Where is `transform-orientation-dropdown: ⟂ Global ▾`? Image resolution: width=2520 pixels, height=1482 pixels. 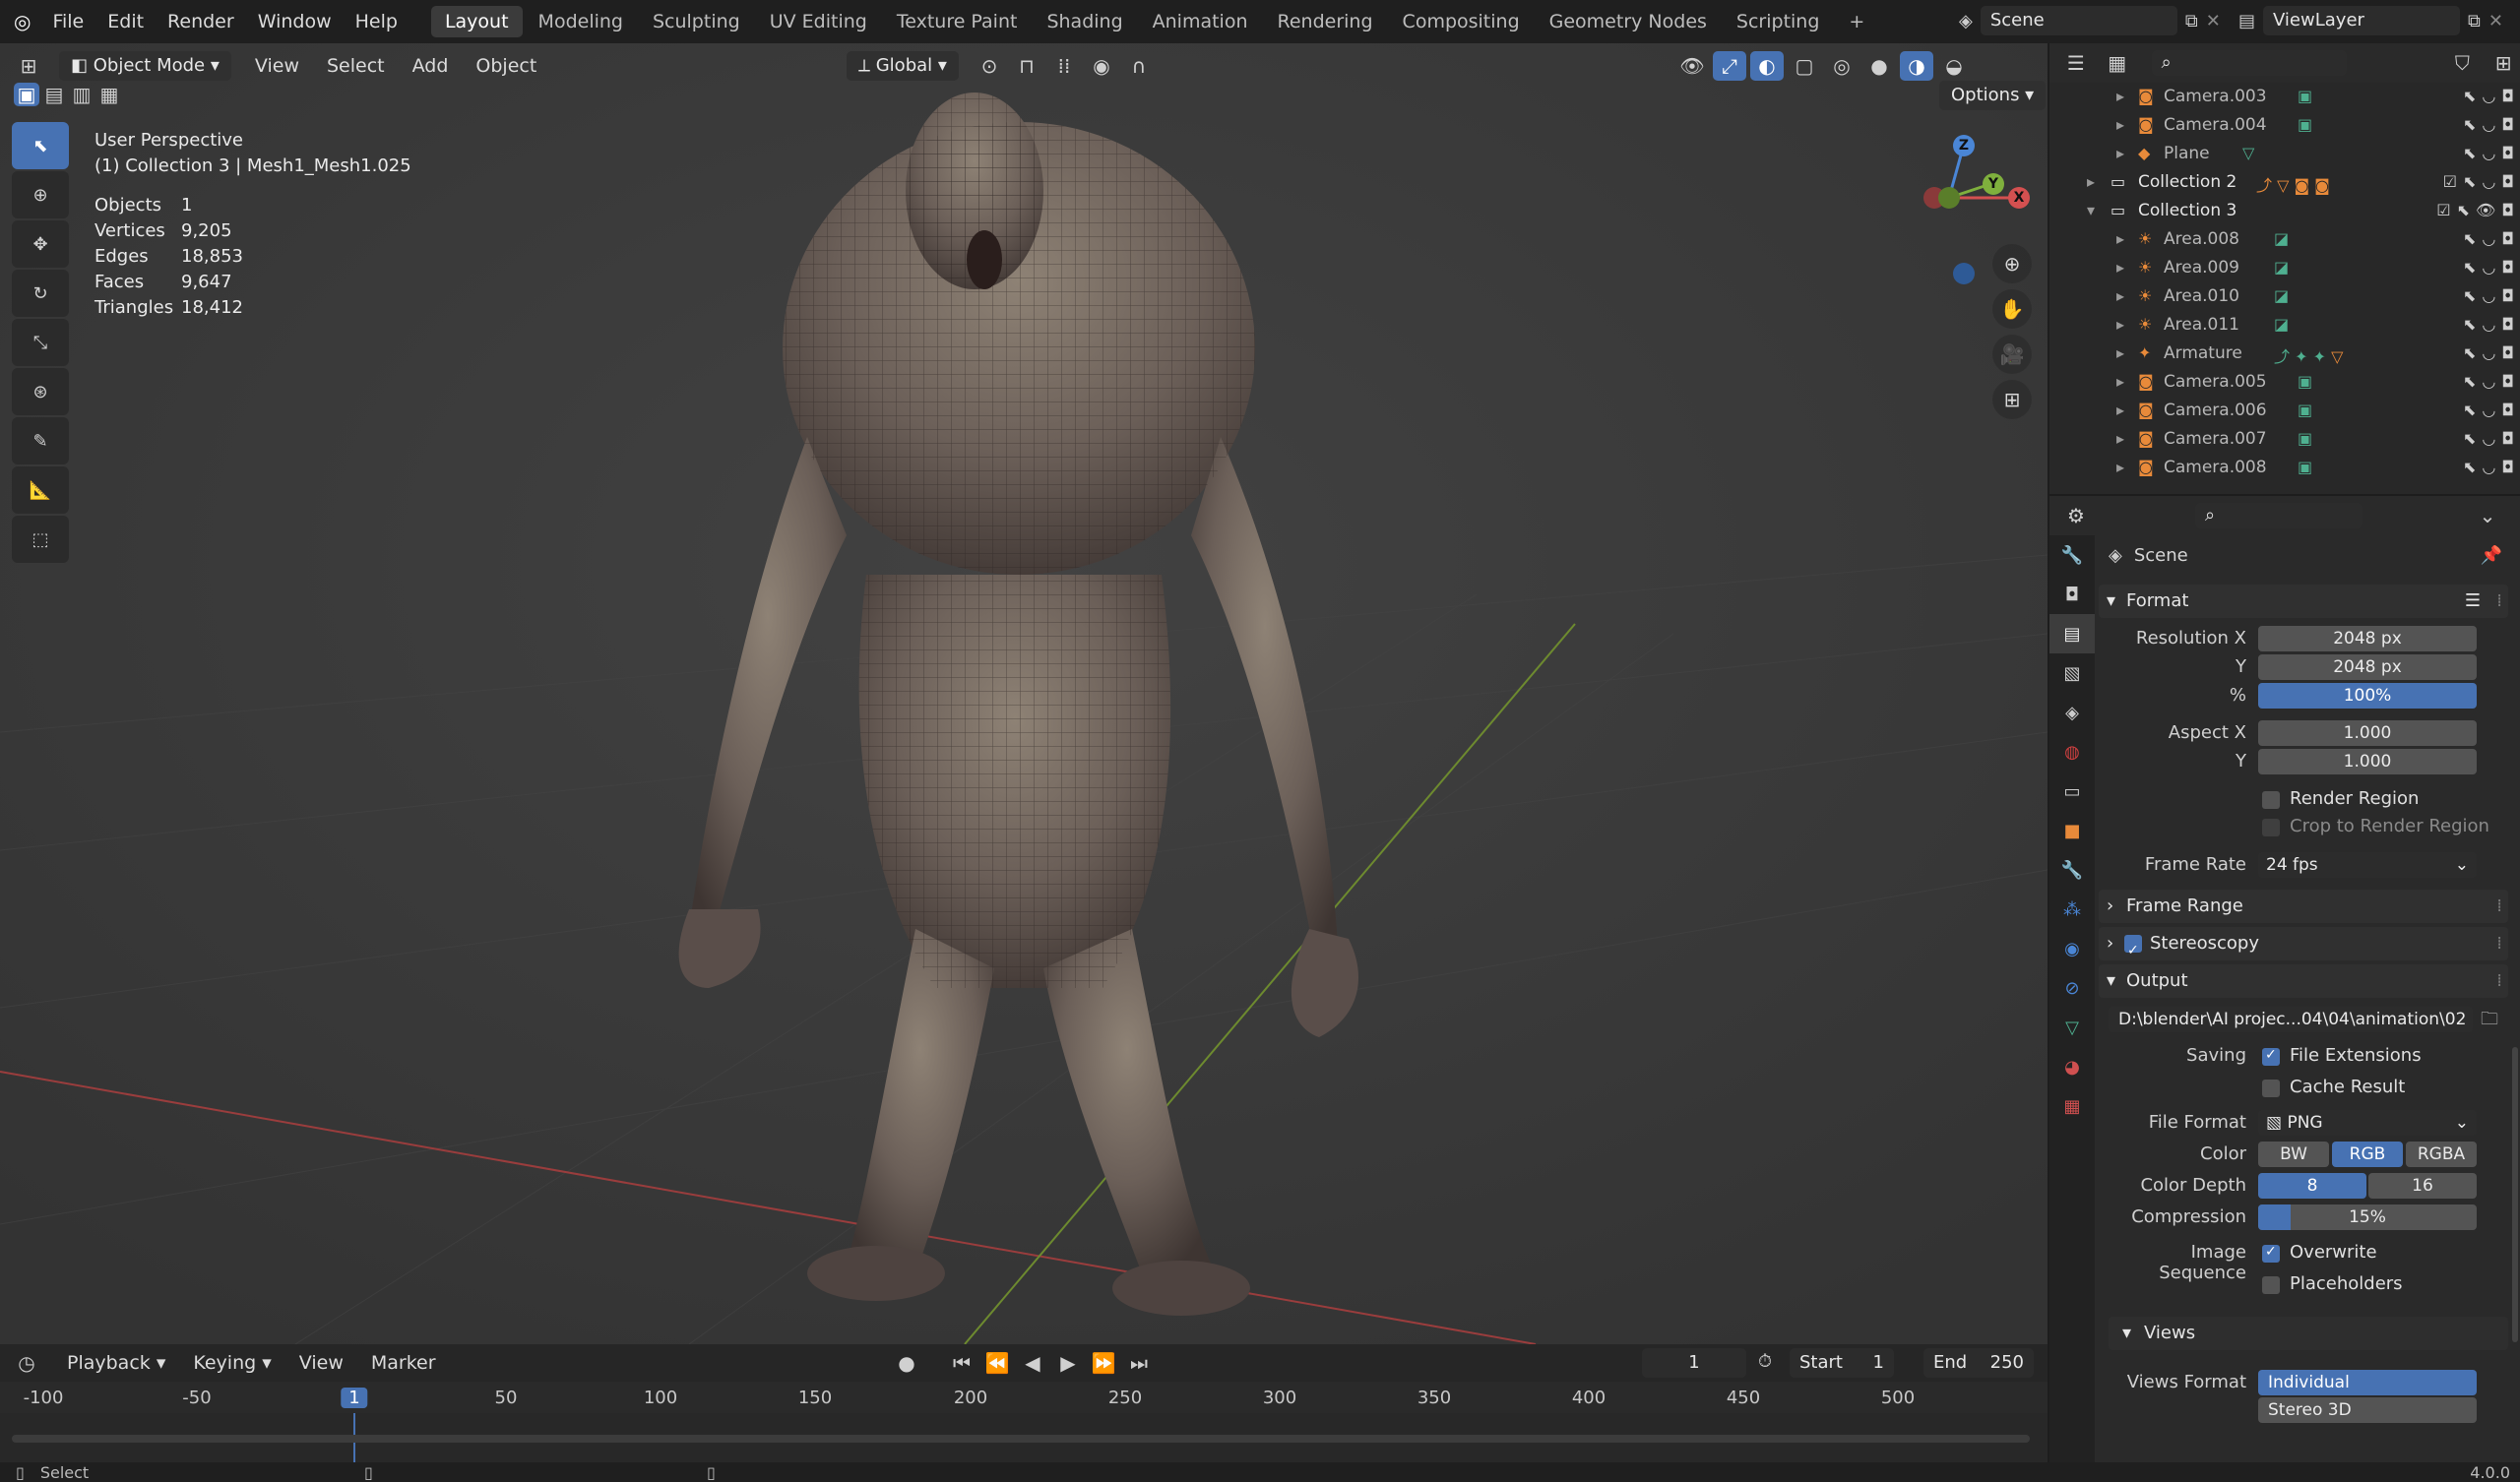 transform-orientation-dropdown: ⟂ Global ▾ is located at coordinates (903, 66).